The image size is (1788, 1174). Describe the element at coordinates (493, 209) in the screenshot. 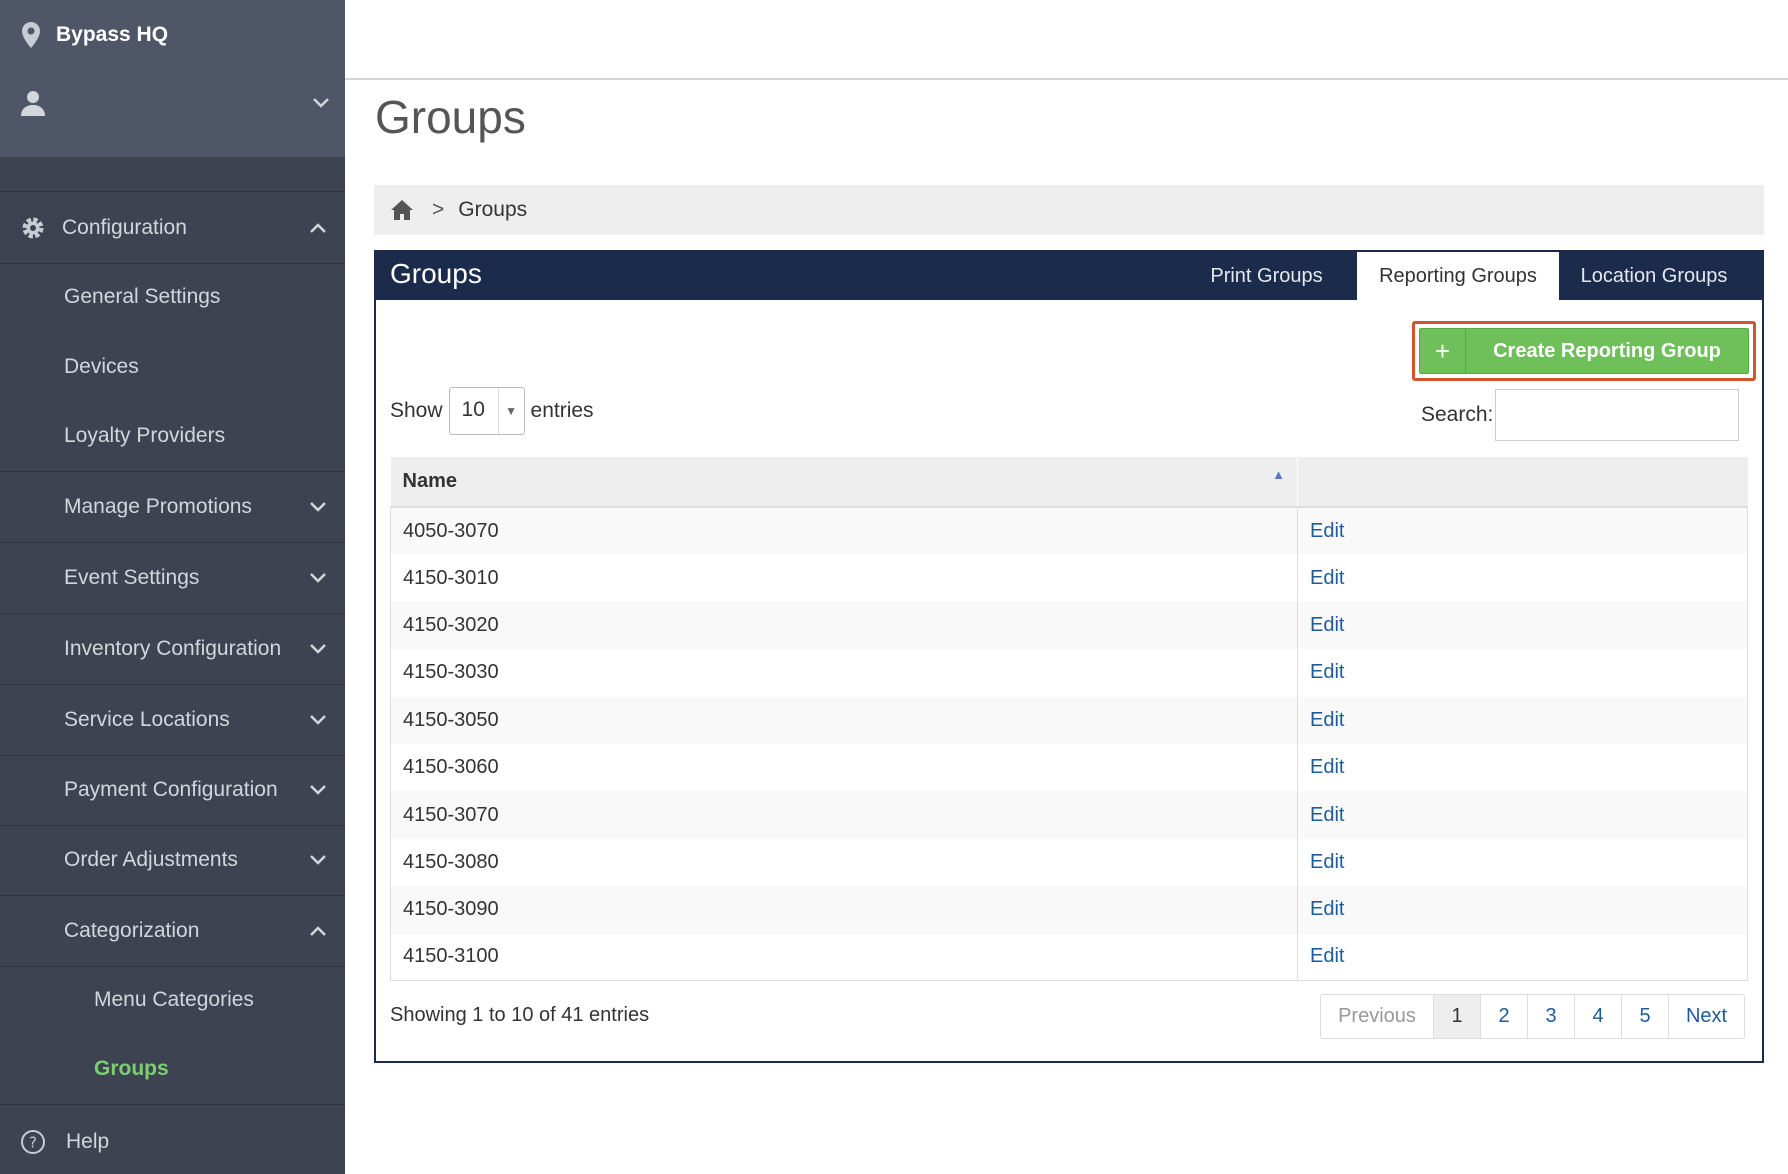

I see `breadcrumb-current: Groups` at that location.